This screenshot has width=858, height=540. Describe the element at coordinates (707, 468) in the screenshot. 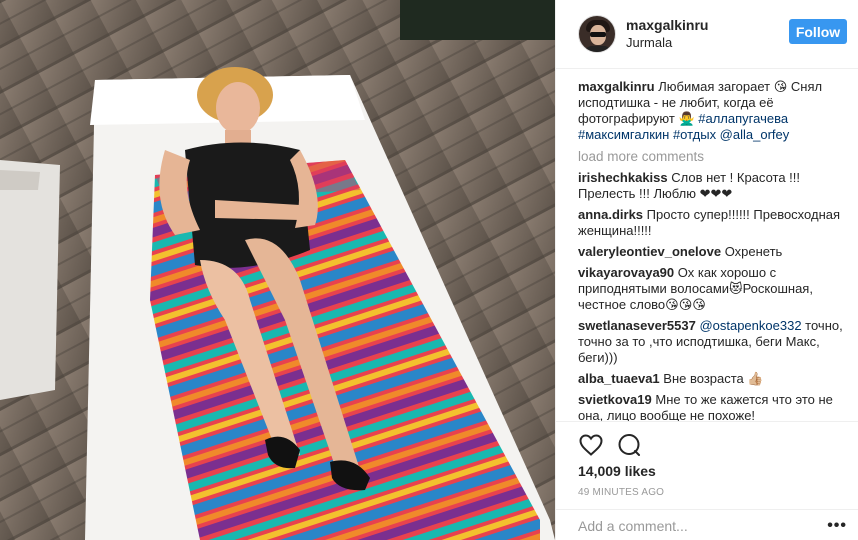

I see `post-actions: 14,009 likes 49 MINUTES AGO` at that location.